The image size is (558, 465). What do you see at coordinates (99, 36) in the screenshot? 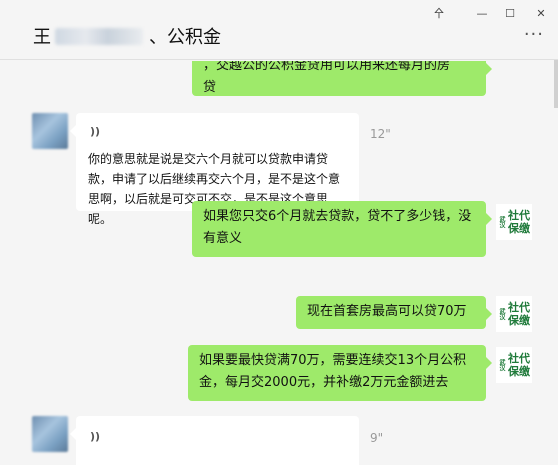
I see `redacted-name` at bounding box center [99, 36].